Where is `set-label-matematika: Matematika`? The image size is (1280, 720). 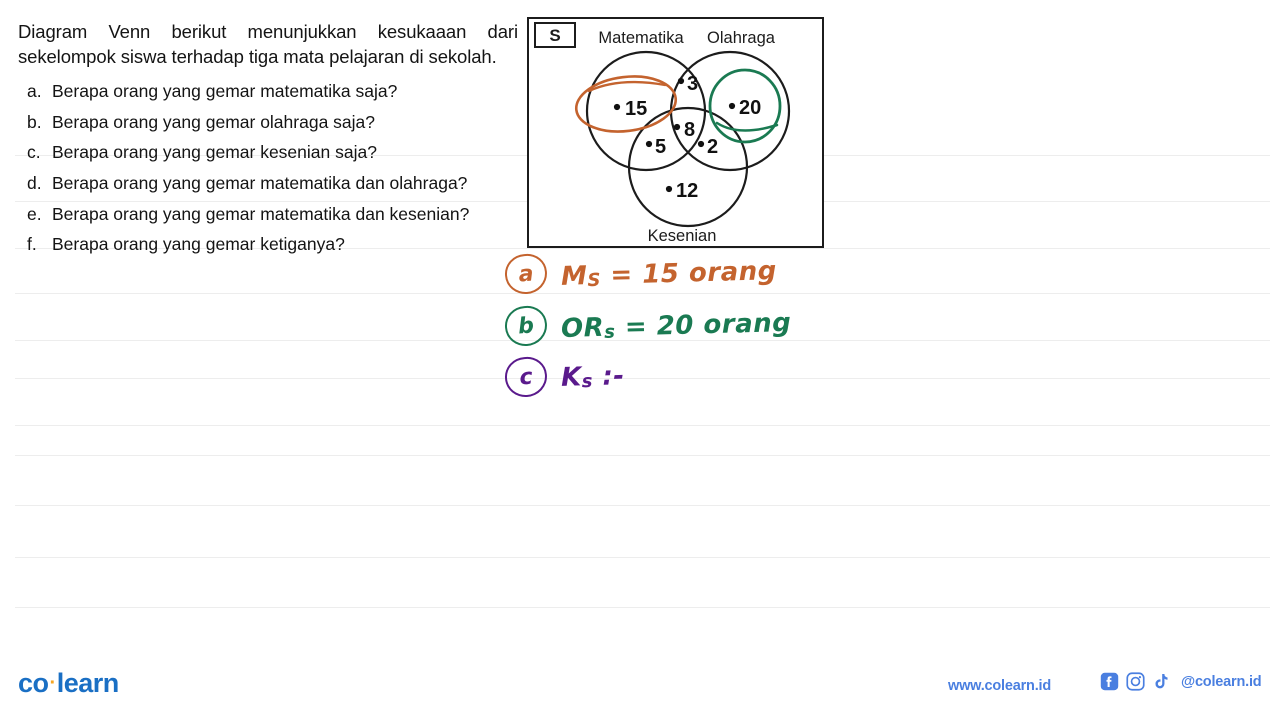 set-label-matematika: Matematika is located at coordinates (641, 38).